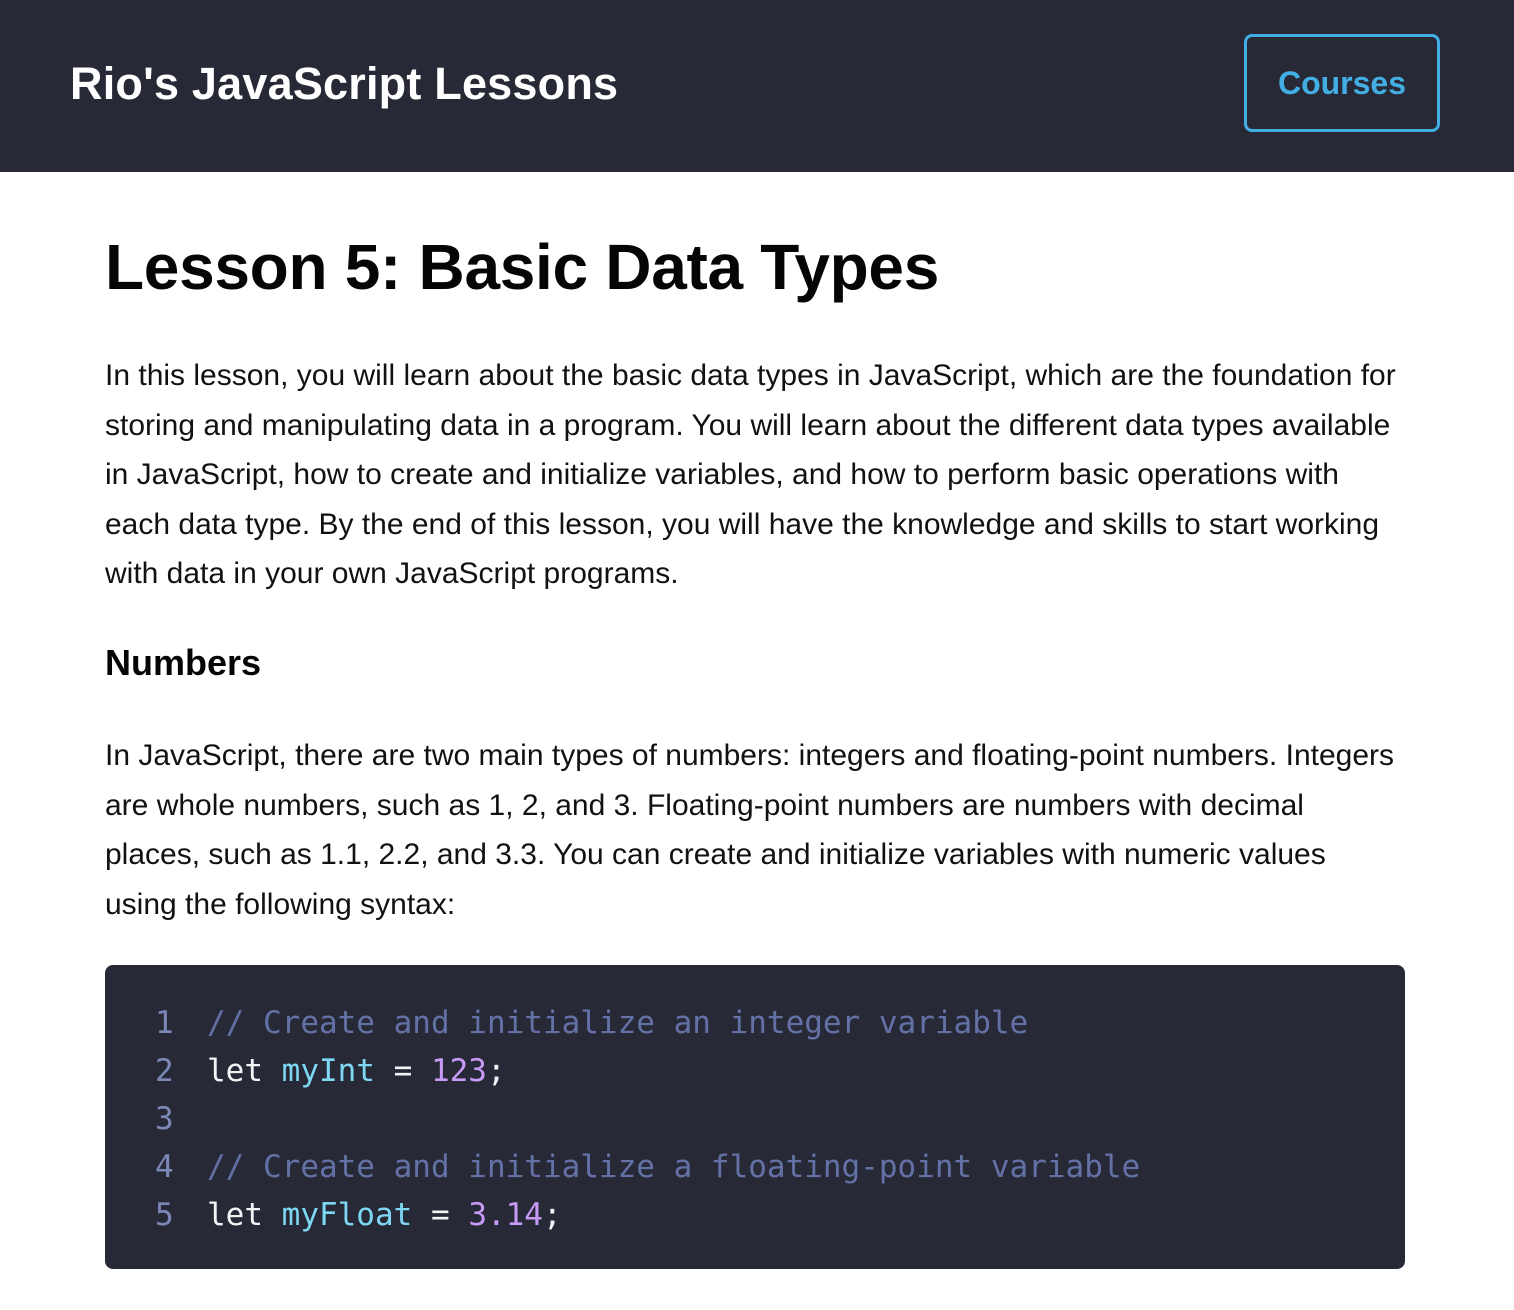 Image resolution: width=1514 pixels, height=1310 pixels. Describe the element at coordinates (164, 1071) in the screenshot. I see `line-number: 2` at that location.